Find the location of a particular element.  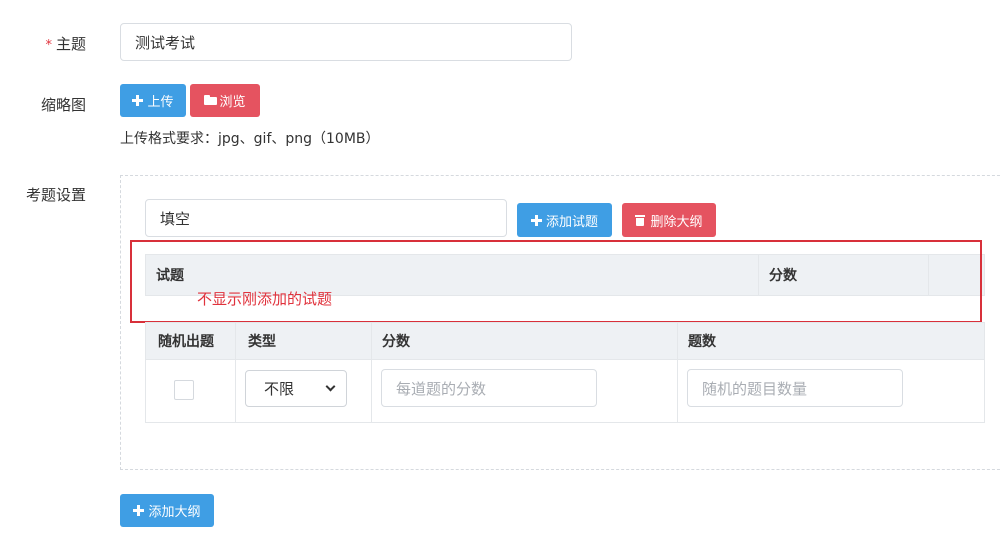

required-mark: * is located at coordinates (48, 45).